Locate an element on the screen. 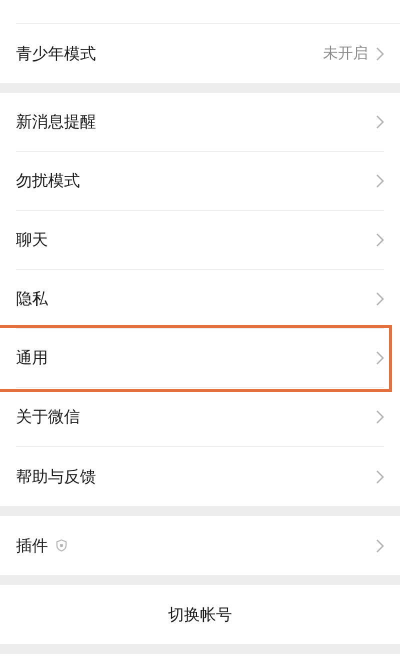 The image size is (400, 668). switch-account-text: 切换帐号 is located at coordinates (200, 615).